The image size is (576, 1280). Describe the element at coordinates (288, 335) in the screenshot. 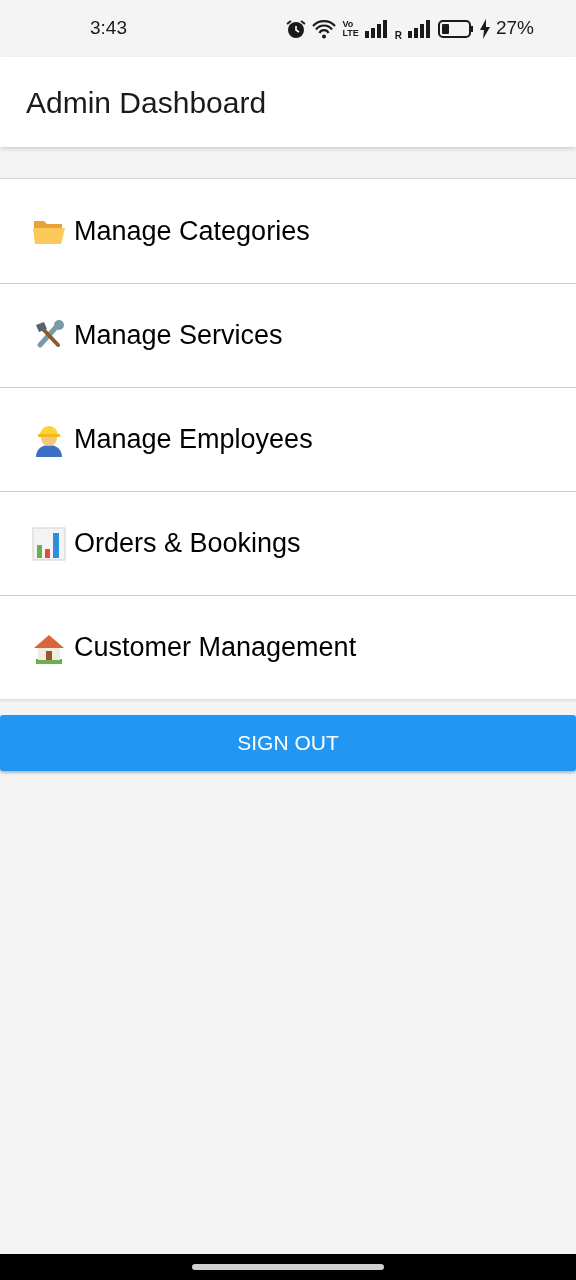

I see `menu-item: Manage Services` at that location.